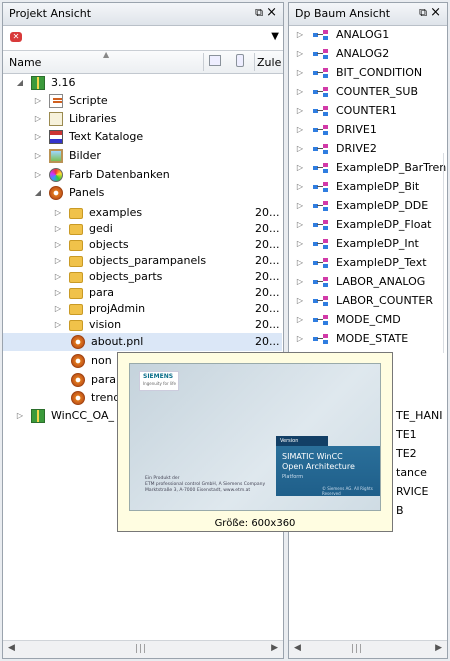 Image resolution: width=450 pixels, height=661 pixels. Describe the element at coordinates (240, 60) in the screenshot. I see `device-icon` at that location.